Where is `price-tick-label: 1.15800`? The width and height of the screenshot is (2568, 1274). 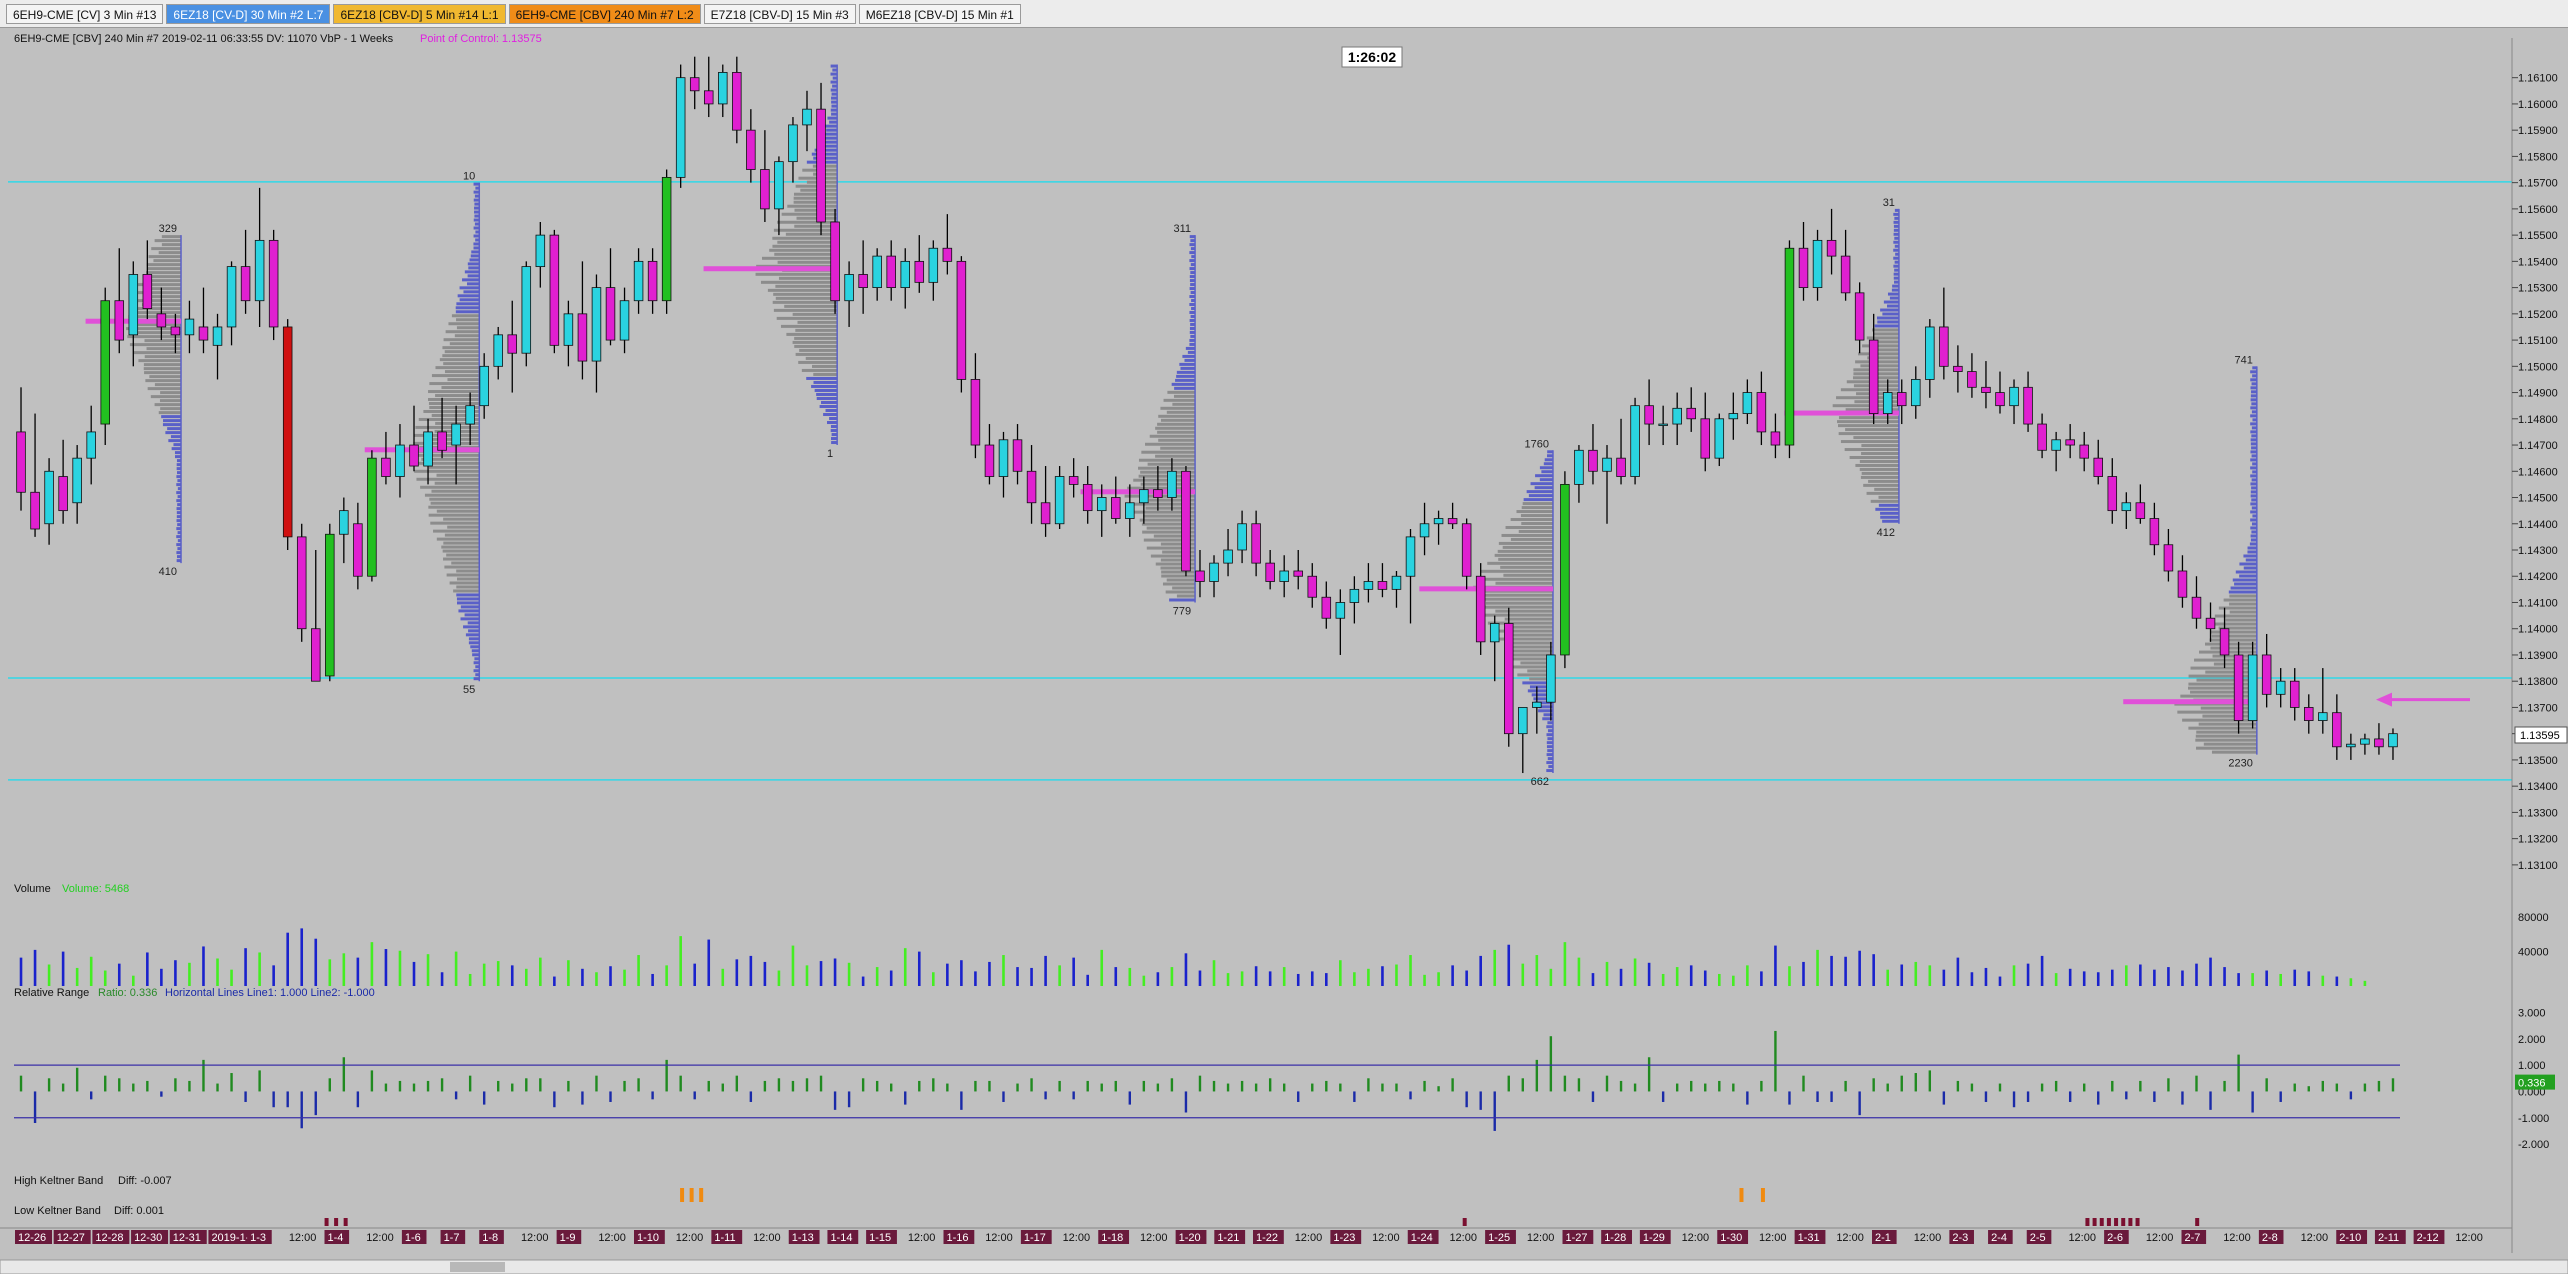
price-tick-label: 1.15800 is located at coordinates (2538, 157).